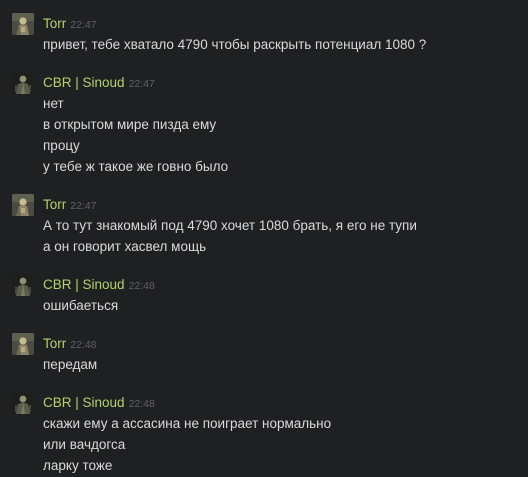 The width and height of the screenshot is (528, 477). I want to click on message-body: передам, so click(70, 364).